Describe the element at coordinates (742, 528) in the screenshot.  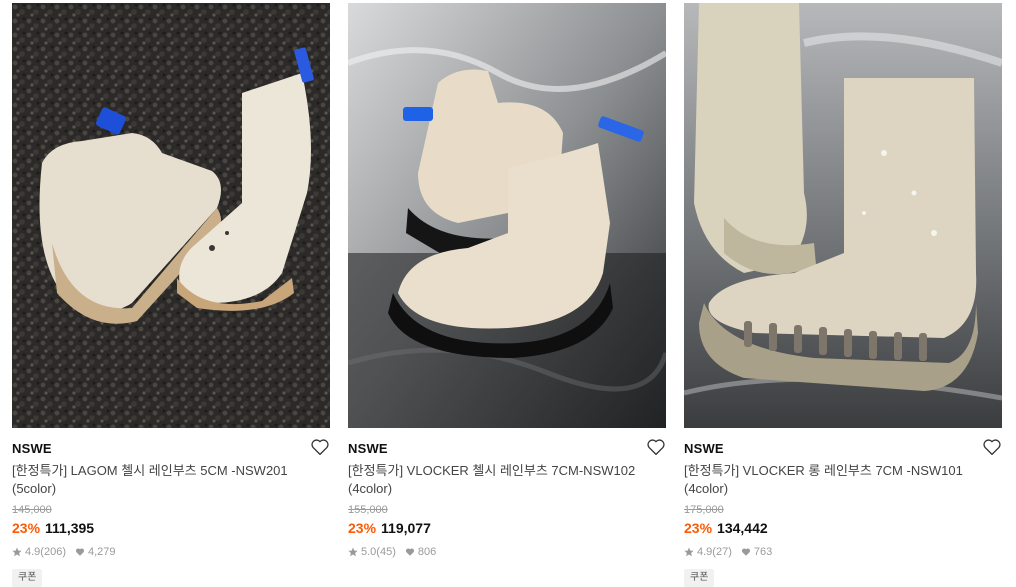
I see `sale-price: 134,442` at that location.